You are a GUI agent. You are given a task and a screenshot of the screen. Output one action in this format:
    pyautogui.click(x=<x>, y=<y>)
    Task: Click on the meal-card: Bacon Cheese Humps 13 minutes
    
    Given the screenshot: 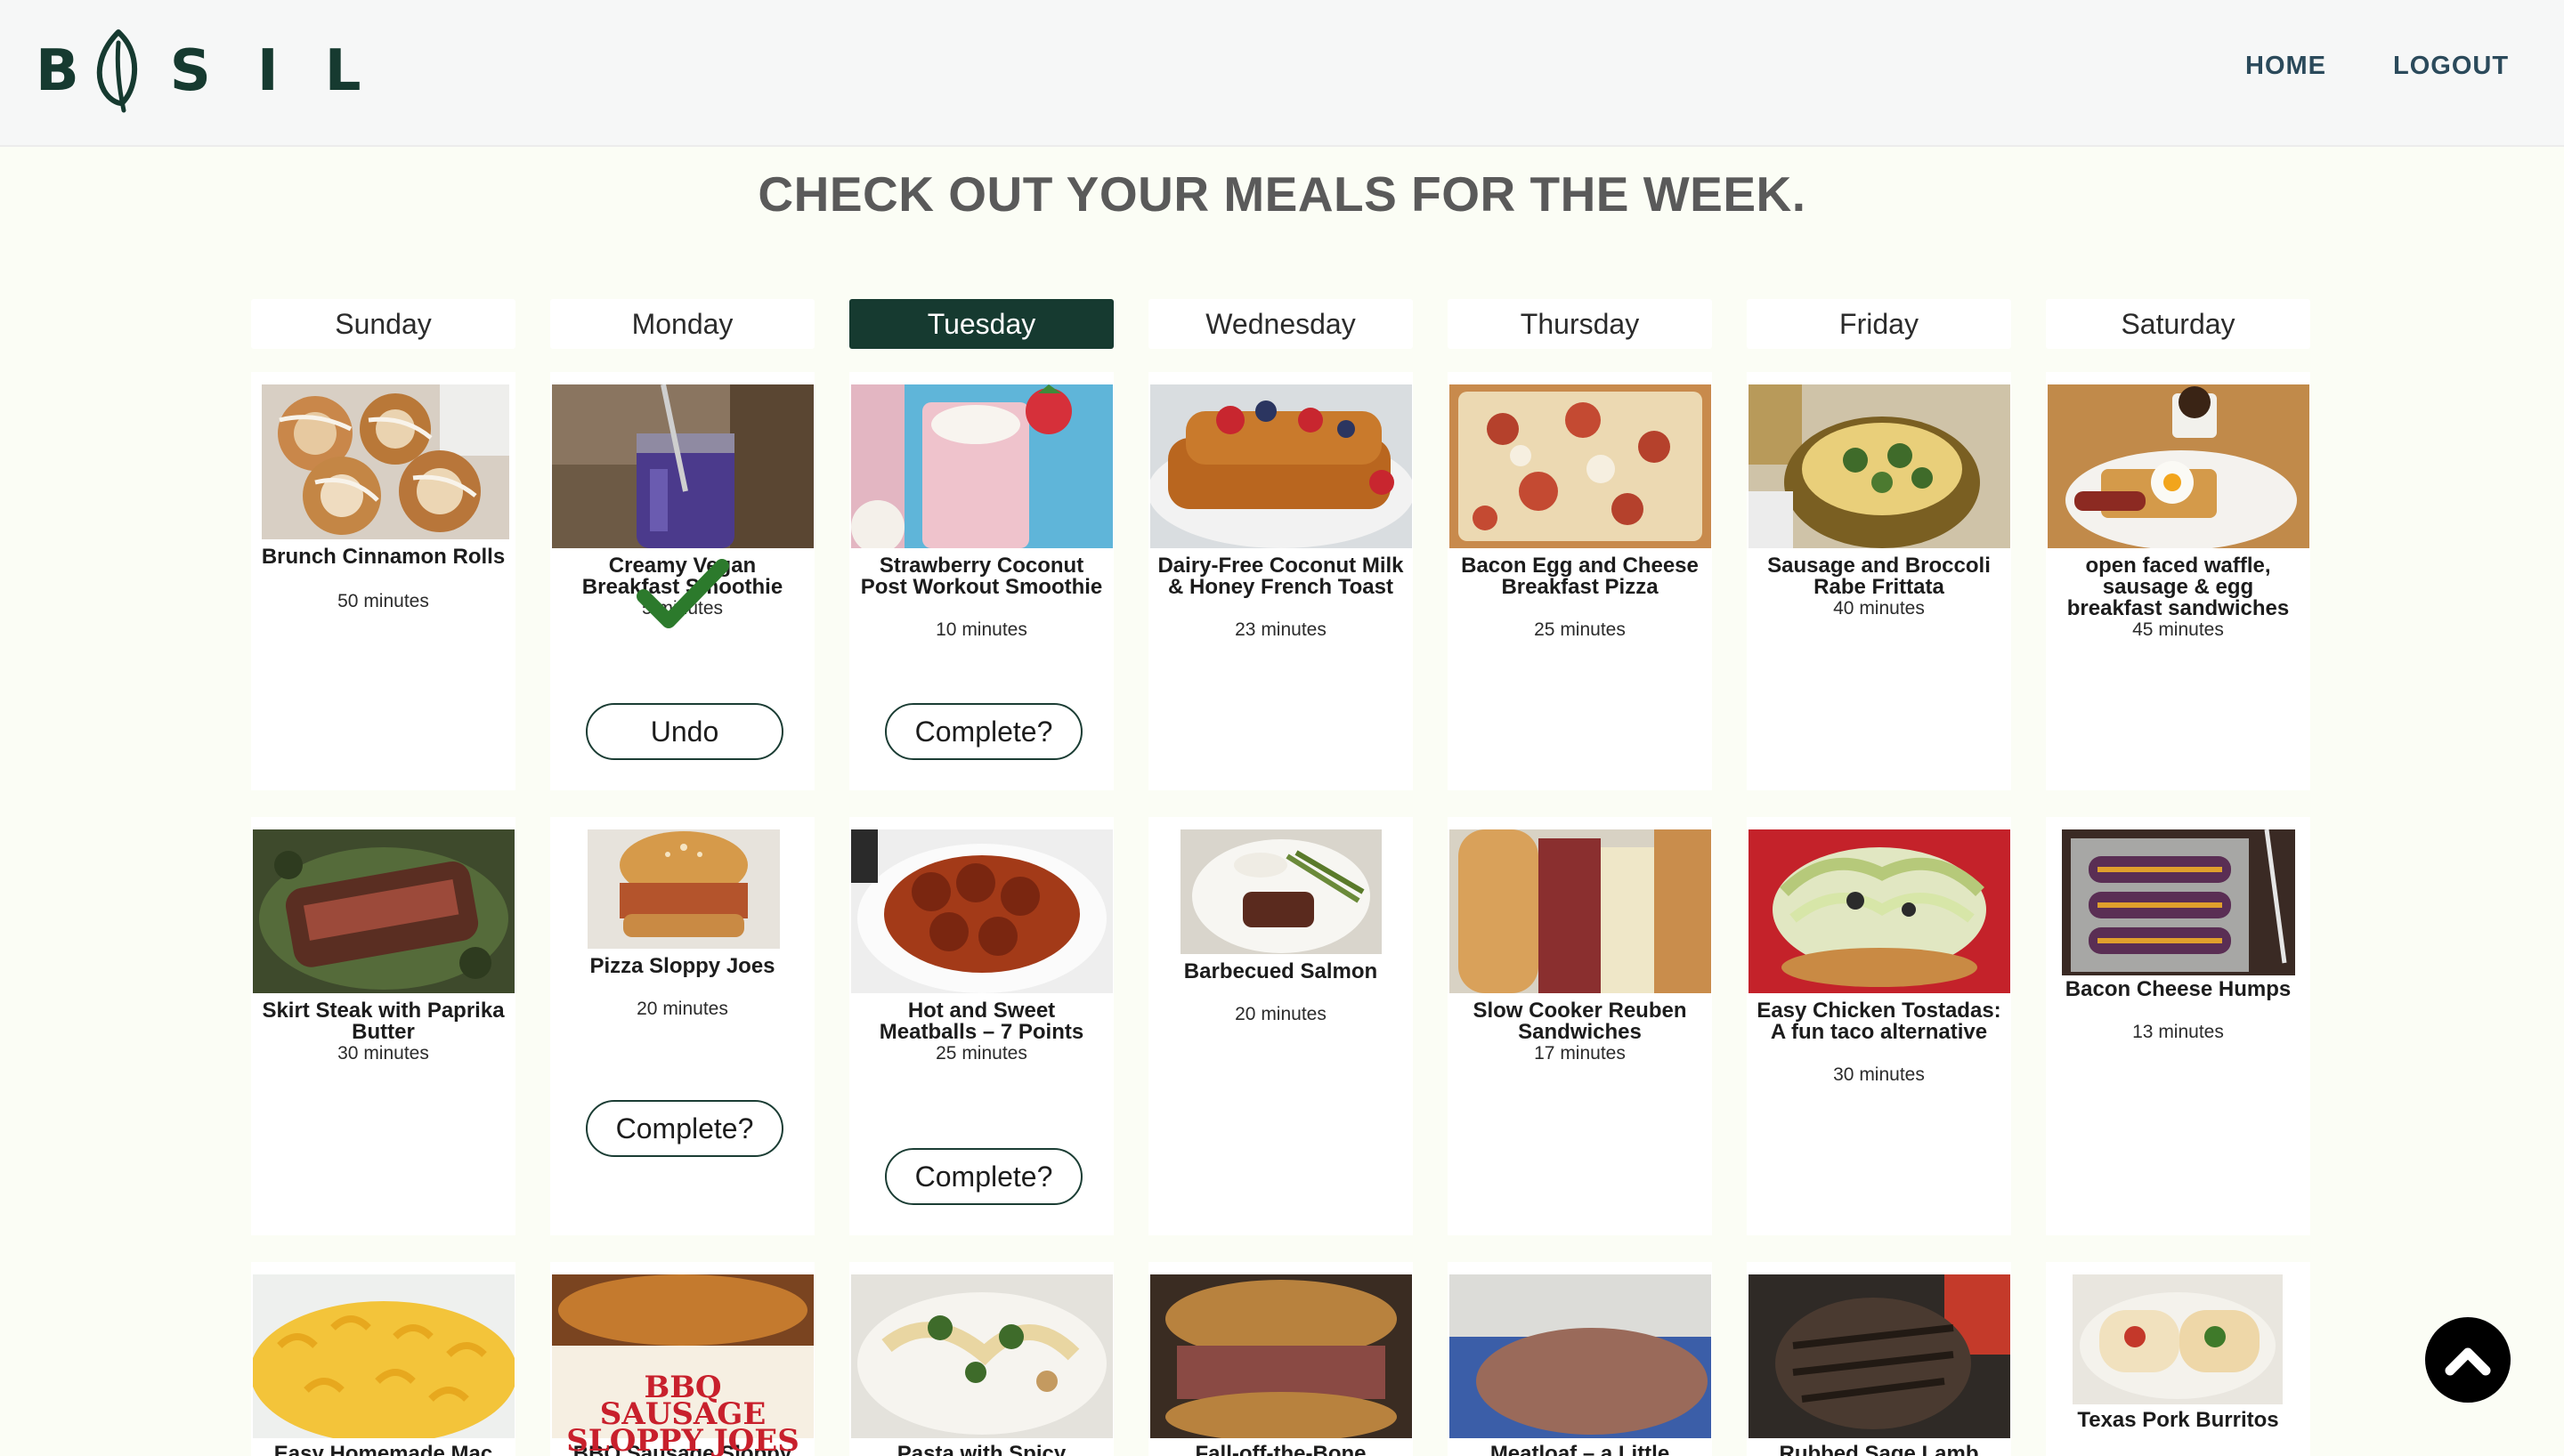 What is the action you would take?
    pyautogui.click(x=2178, y=1026)
    